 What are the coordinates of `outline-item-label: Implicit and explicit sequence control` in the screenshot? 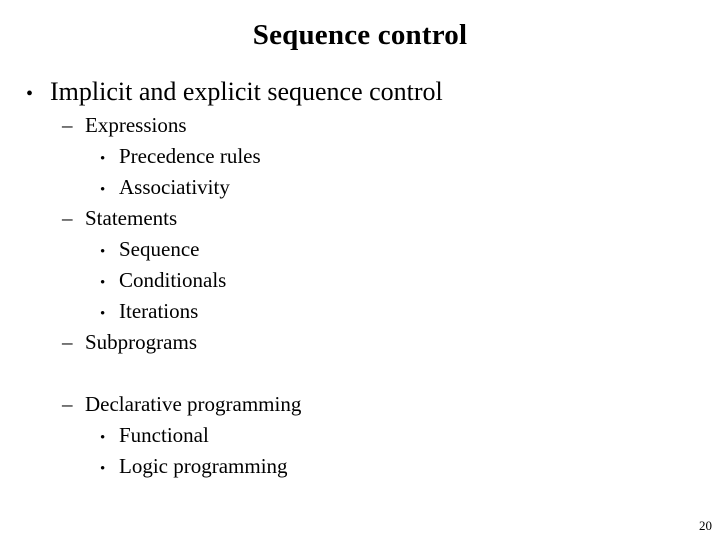 It's located at (246, 91).